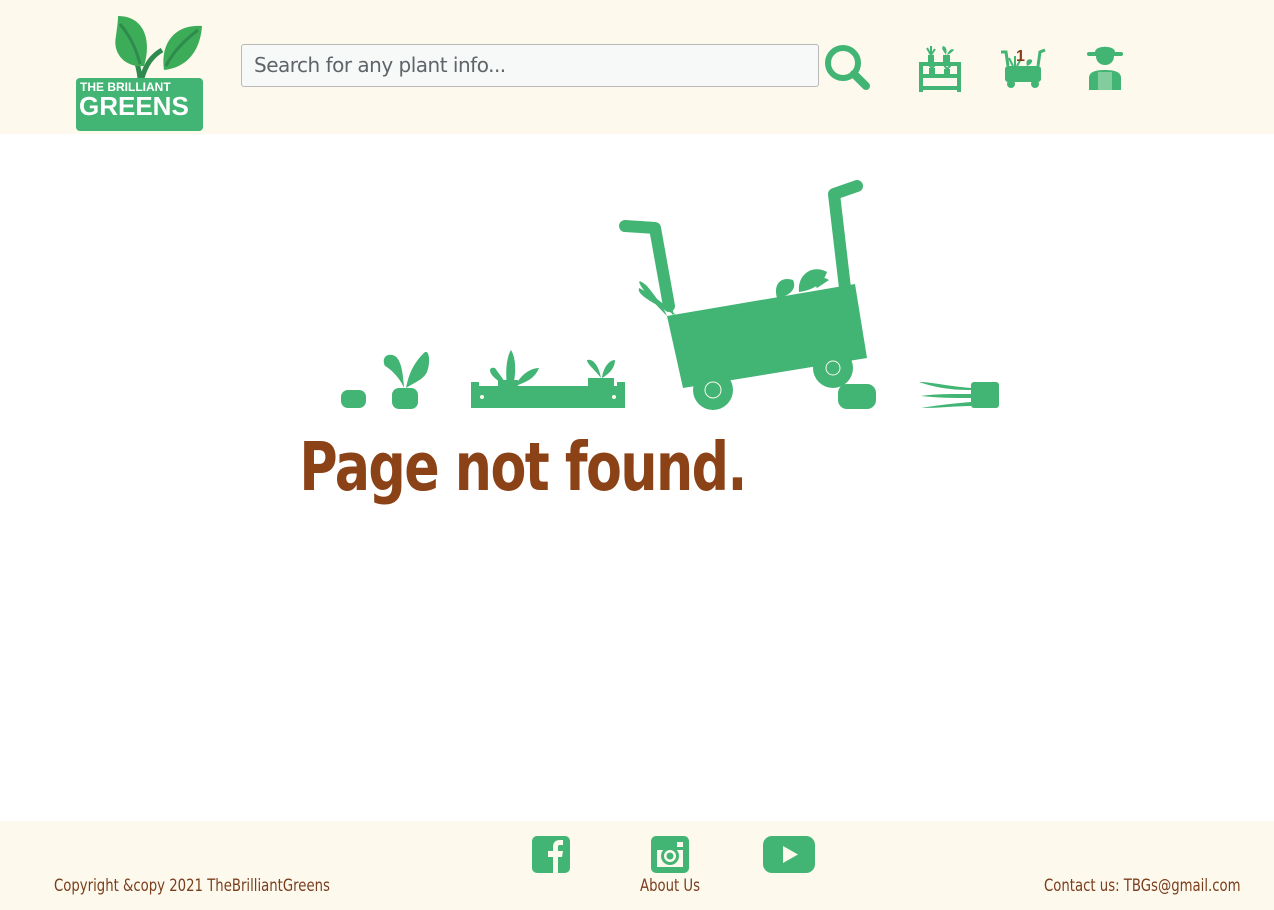 This screenshot has height=910, width=1274. I want to click on facebook-icon, so click(551, 854).